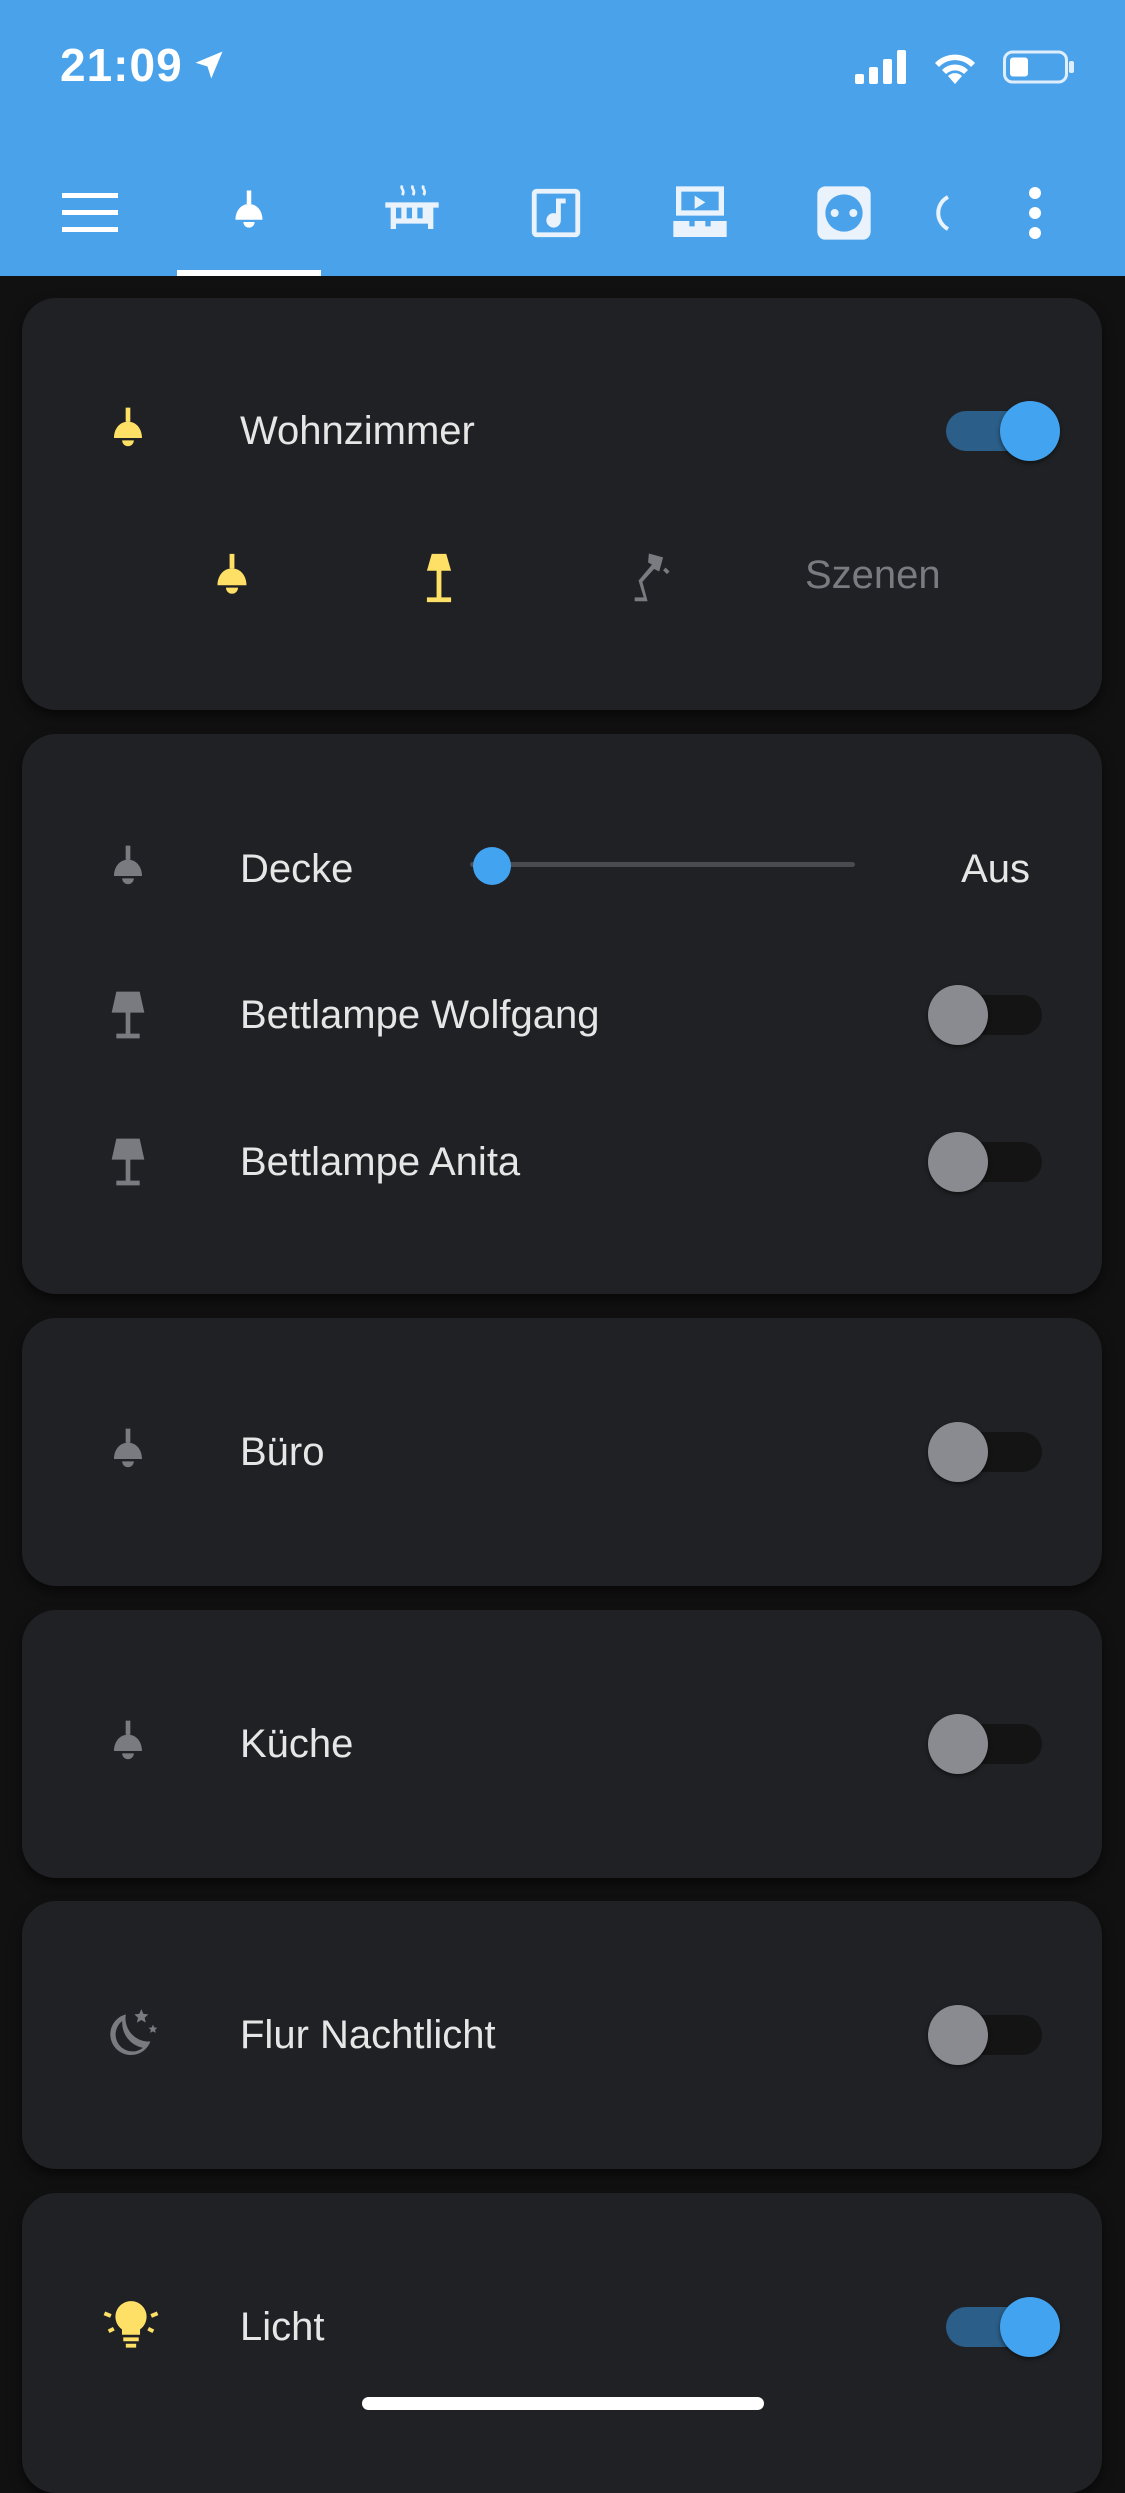 The height and width of the screenshot is (2493, 1125). I want to click on kueche-row: Küche, so click(562, 1744).